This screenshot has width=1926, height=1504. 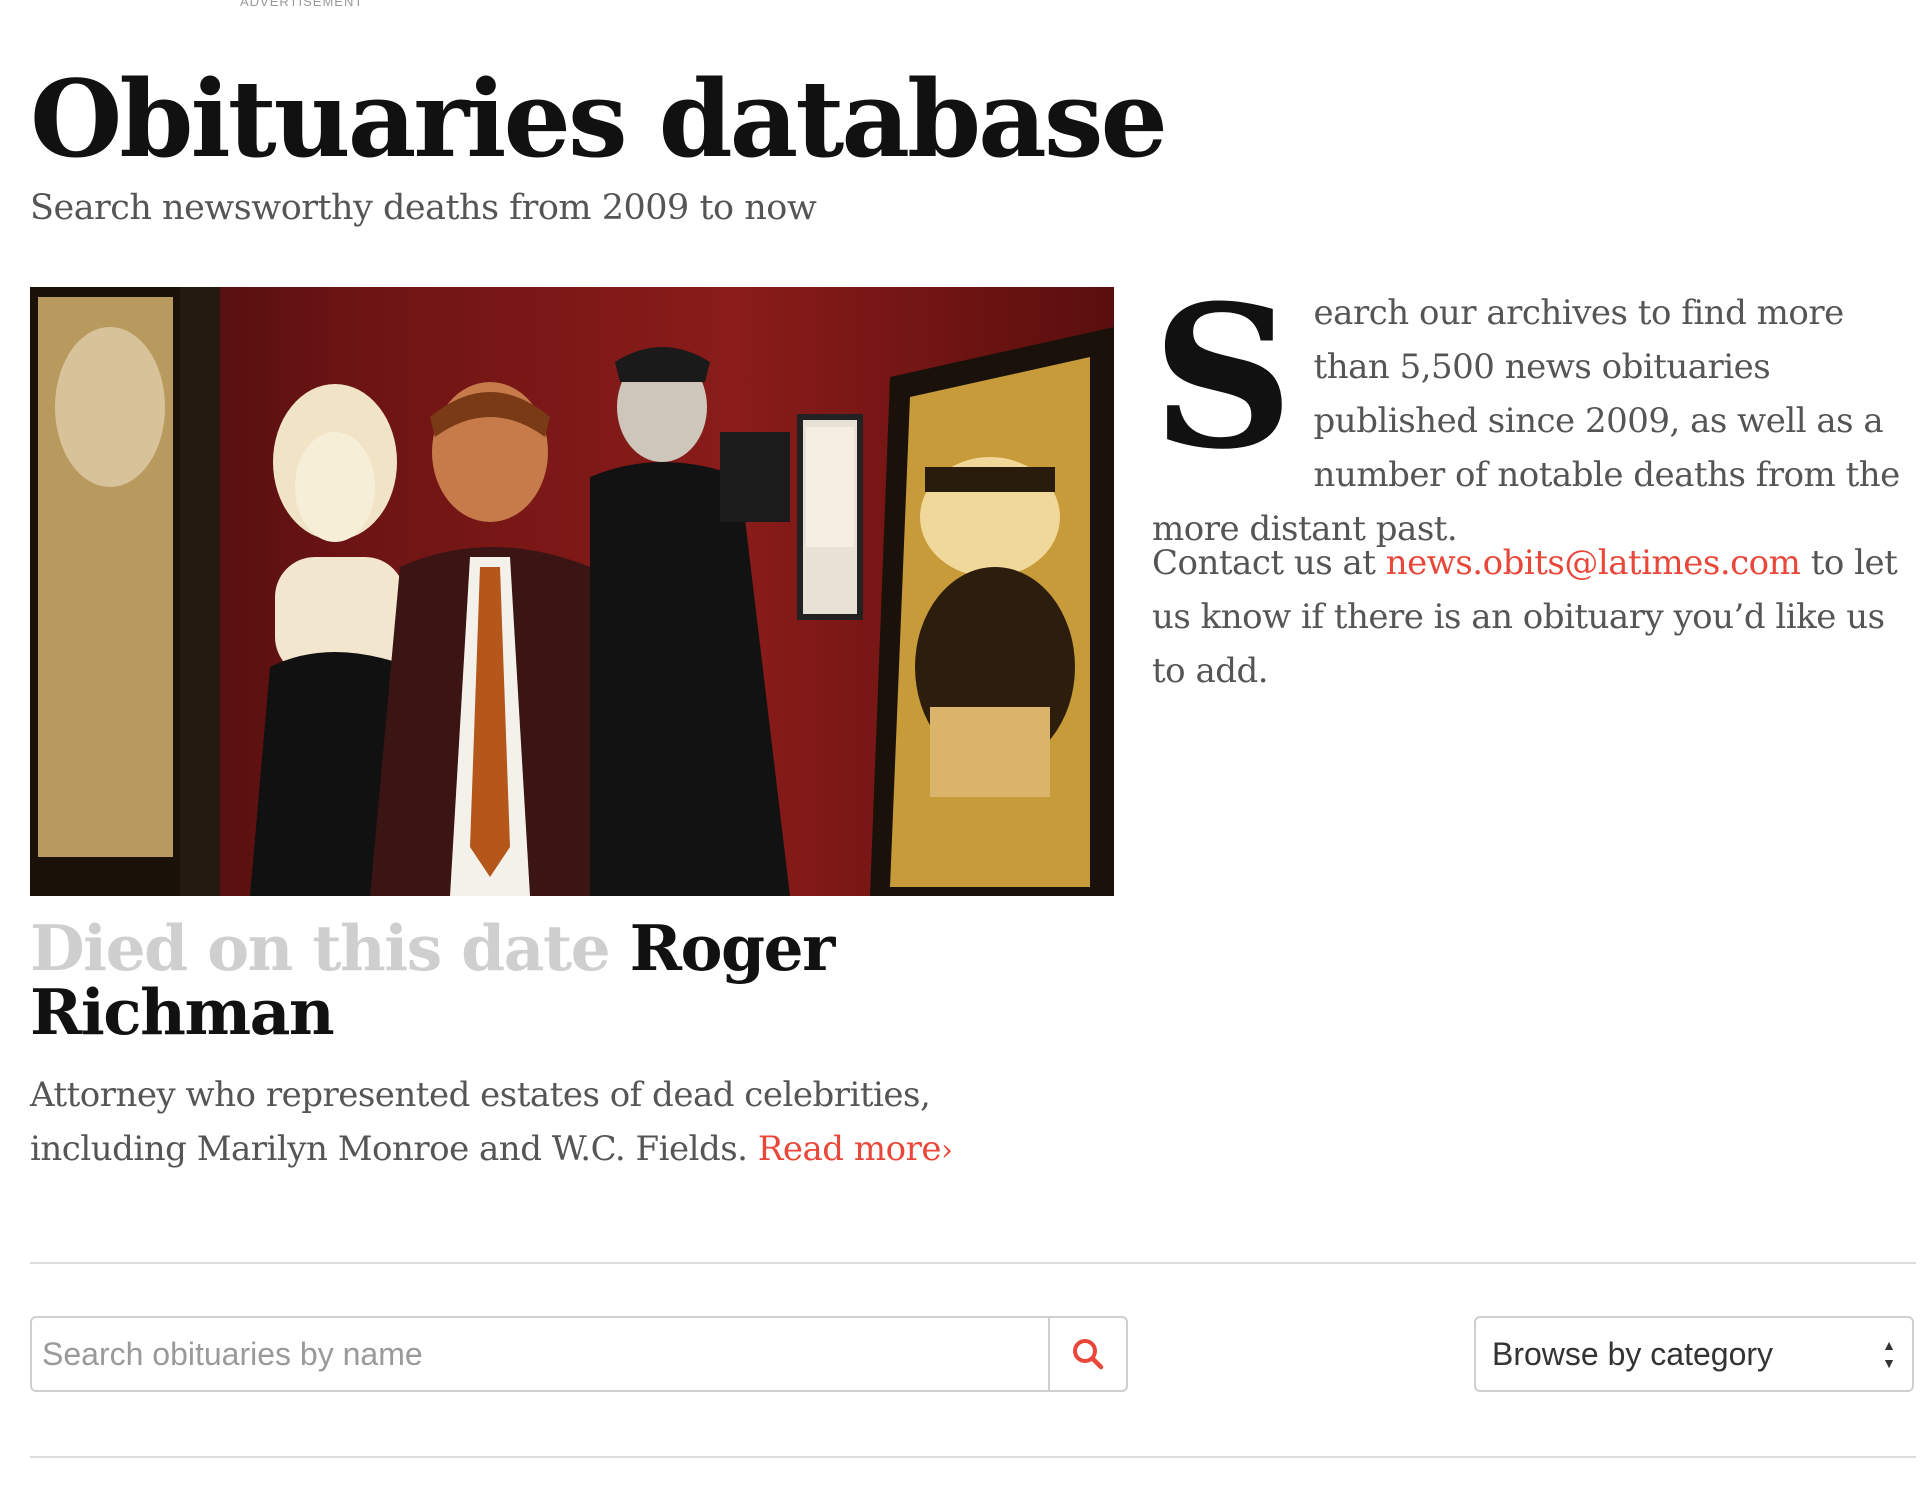 I want to click on contact-email-link: news.obits@latimes.com, so click(x=1593, y=563).